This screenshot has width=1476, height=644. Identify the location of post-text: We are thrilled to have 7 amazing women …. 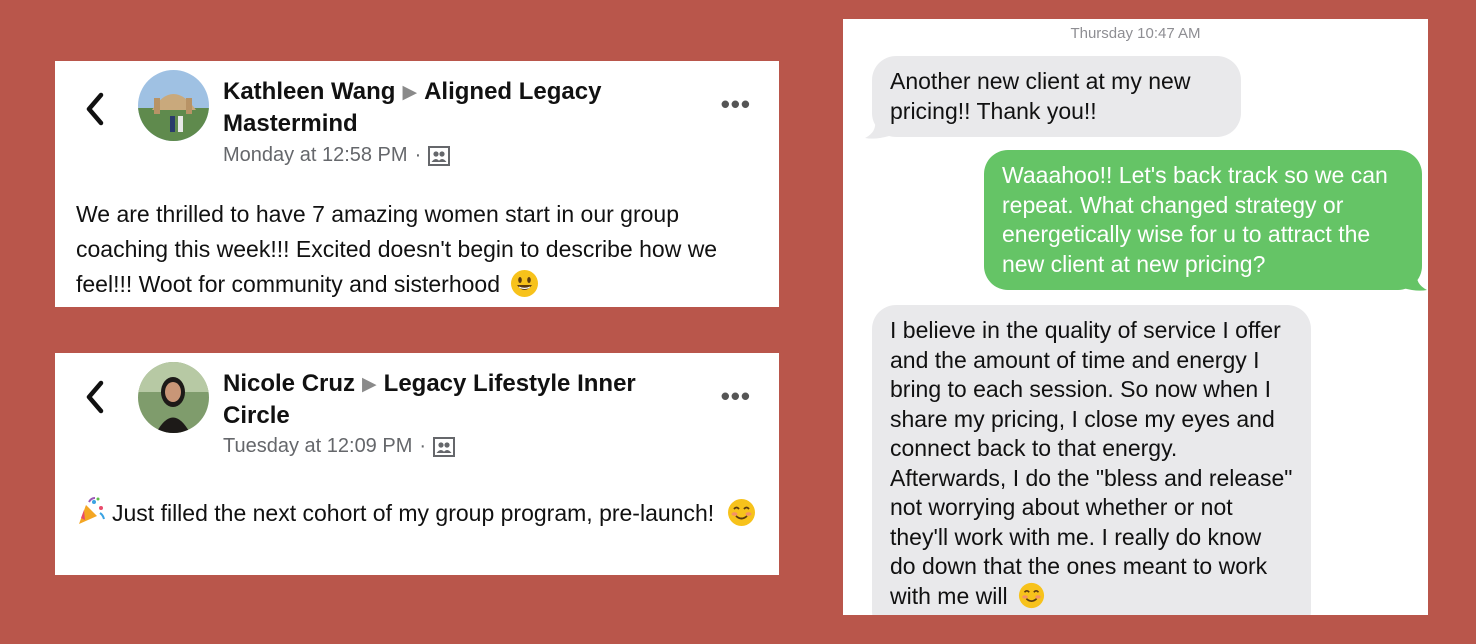
(397, 249).